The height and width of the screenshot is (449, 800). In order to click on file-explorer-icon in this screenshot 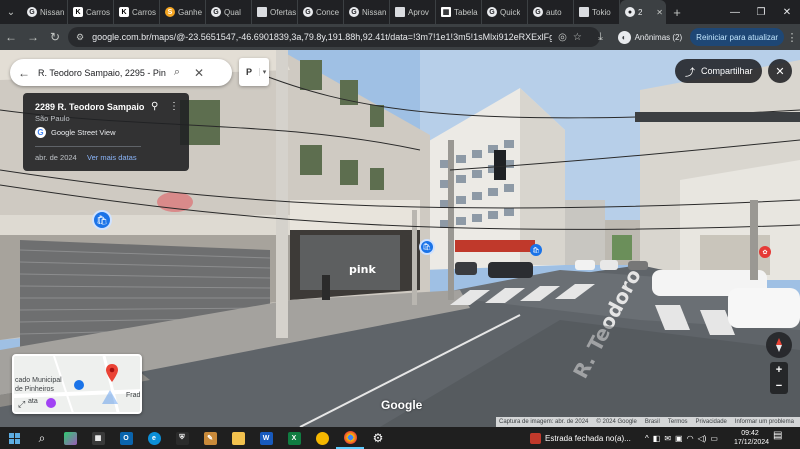, I will do `click(238, 438)`.